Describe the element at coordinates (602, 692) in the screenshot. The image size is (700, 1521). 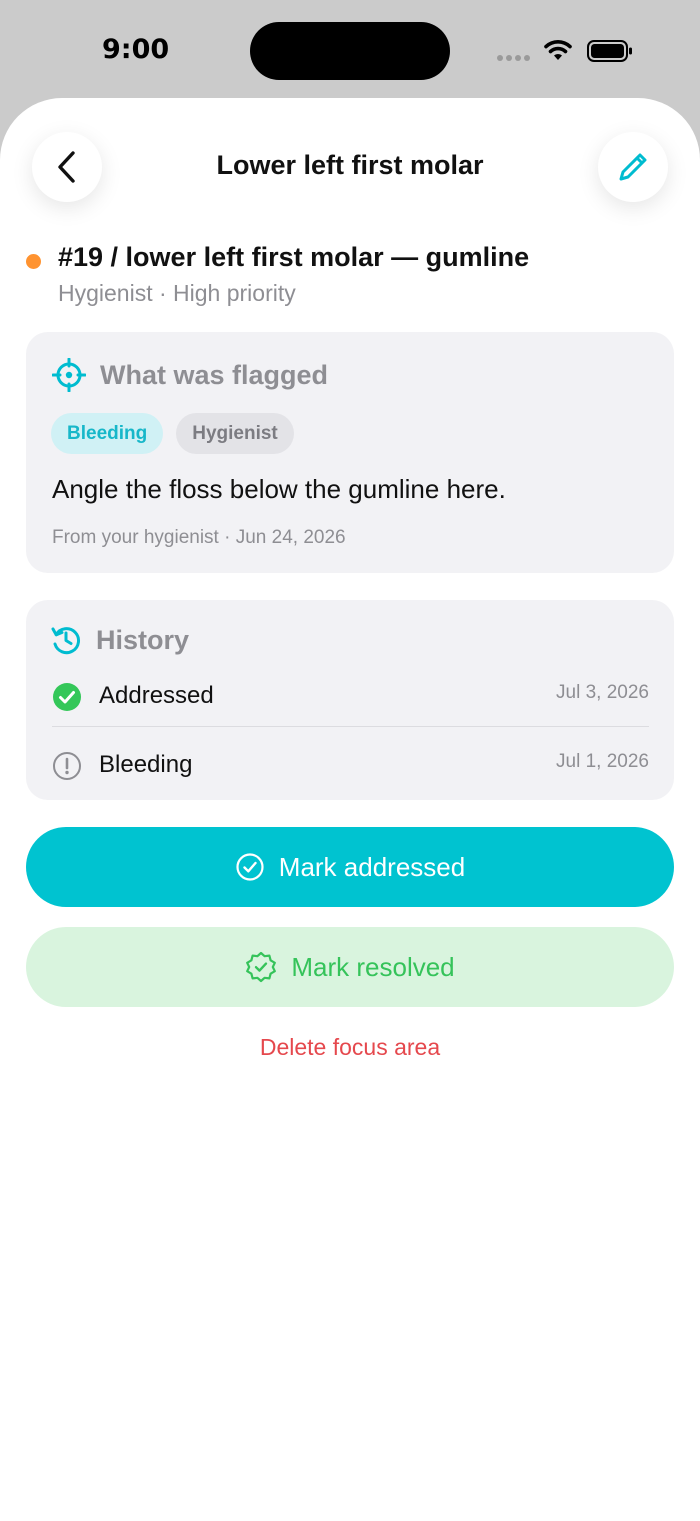
I see `history-entry-date: Jul 3, 2026` at that location.